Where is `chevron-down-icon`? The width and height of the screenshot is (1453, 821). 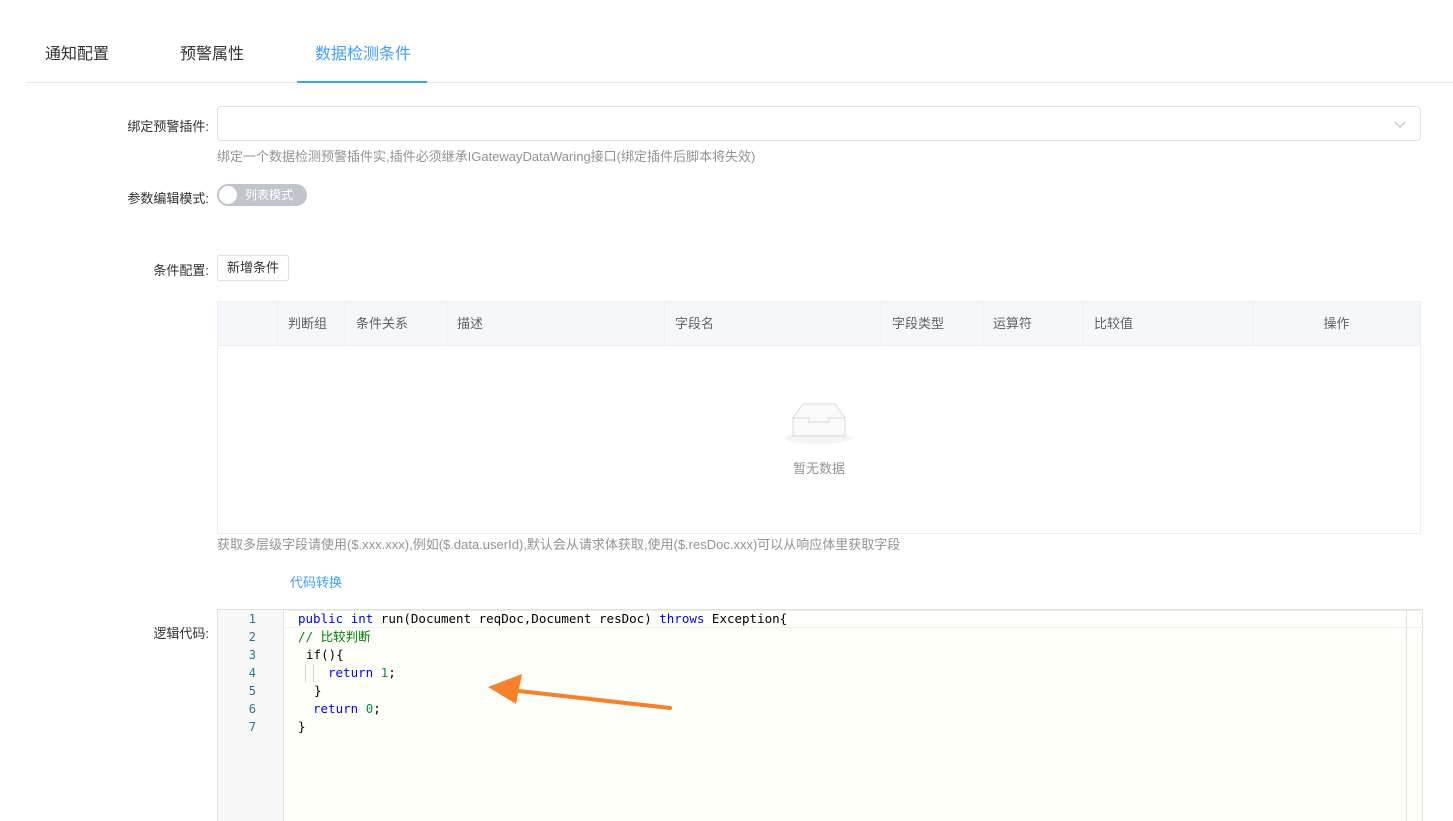 chevron-down-icon is located at coordinates (1400, 124).